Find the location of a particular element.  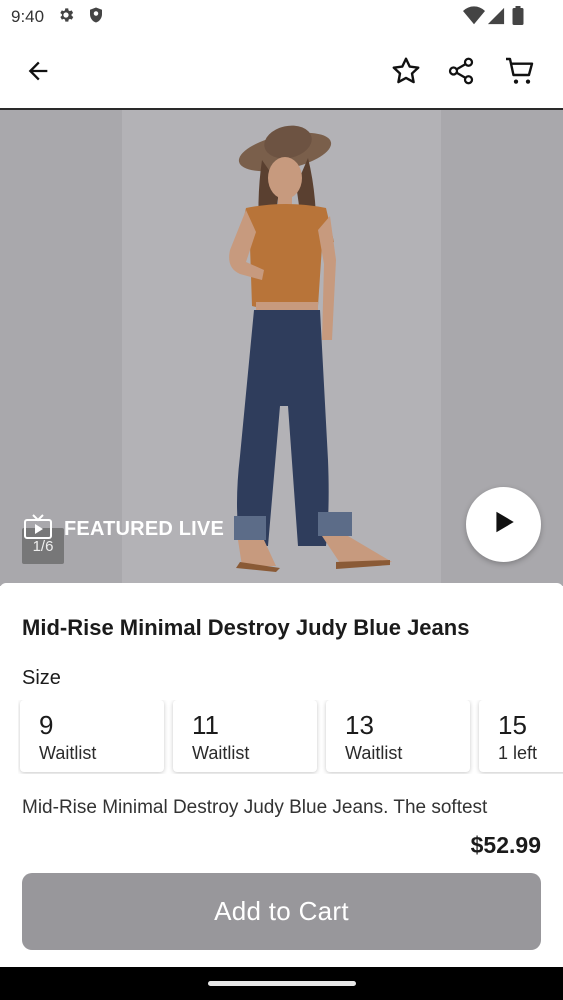

play-video-button is located at coordinates (503, 524).